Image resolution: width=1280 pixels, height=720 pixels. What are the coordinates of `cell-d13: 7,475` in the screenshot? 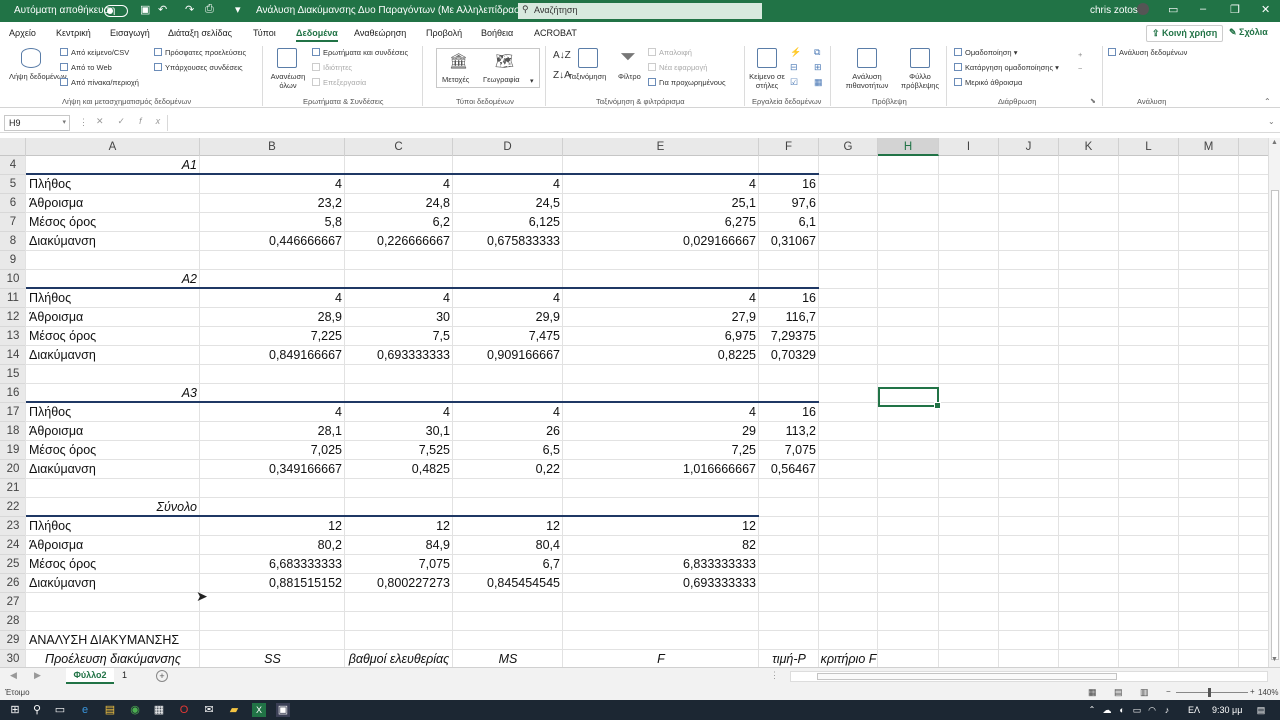 It's located at (508, 336).